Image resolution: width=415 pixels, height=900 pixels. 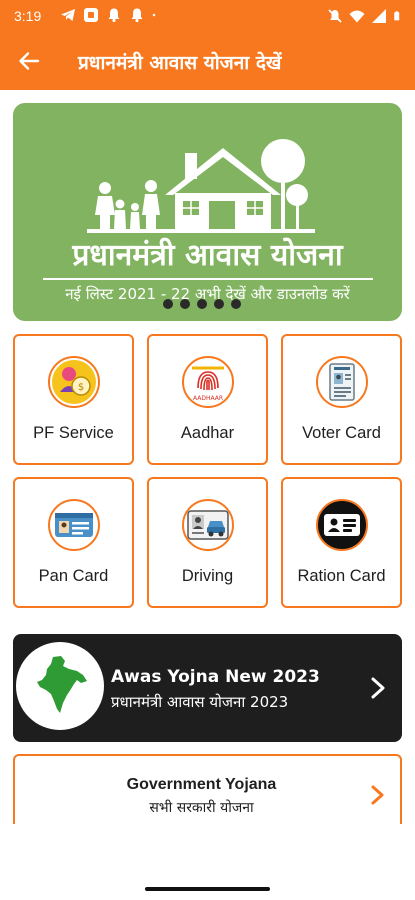 I want to click on status-system-icons, so click(x=365, y=16).